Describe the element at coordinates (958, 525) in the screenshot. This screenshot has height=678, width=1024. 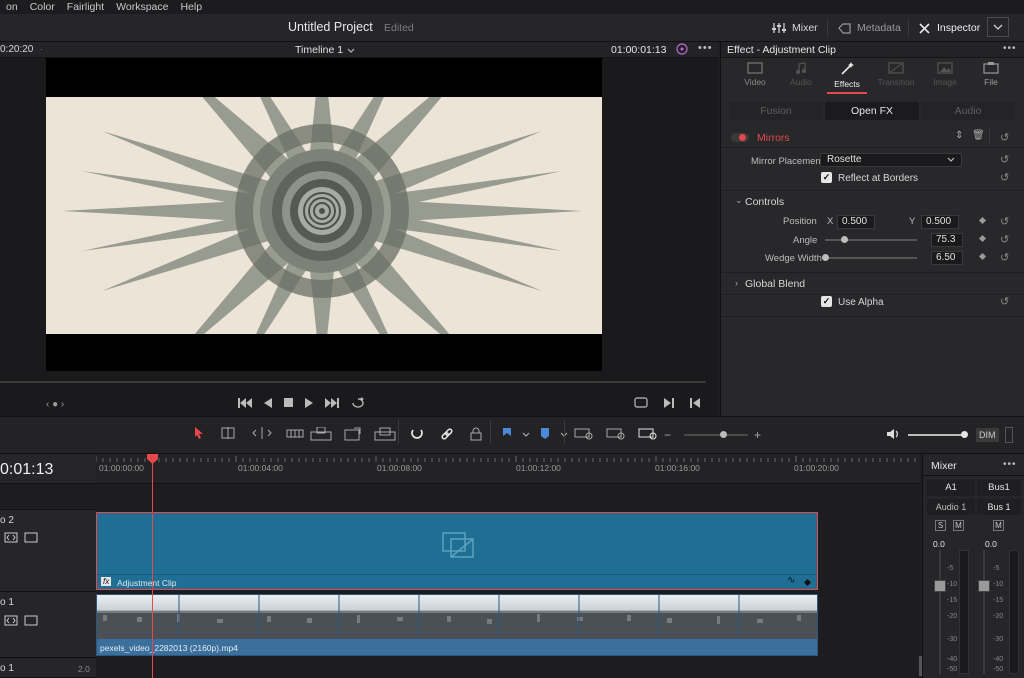
I see `mute-button: M` at that location.